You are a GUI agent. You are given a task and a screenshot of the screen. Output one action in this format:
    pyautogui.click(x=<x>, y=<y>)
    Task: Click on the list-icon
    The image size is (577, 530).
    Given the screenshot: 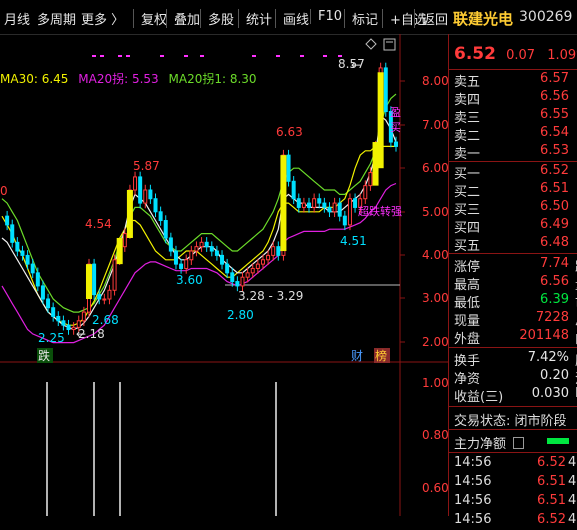 What is the action you would take?
    pyautogui.click(x=519, y=443)
    